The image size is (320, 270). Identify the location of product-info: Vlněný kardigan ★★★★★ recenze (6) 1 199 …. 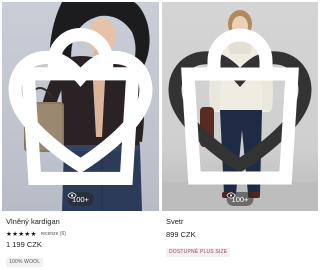
(81, 242).